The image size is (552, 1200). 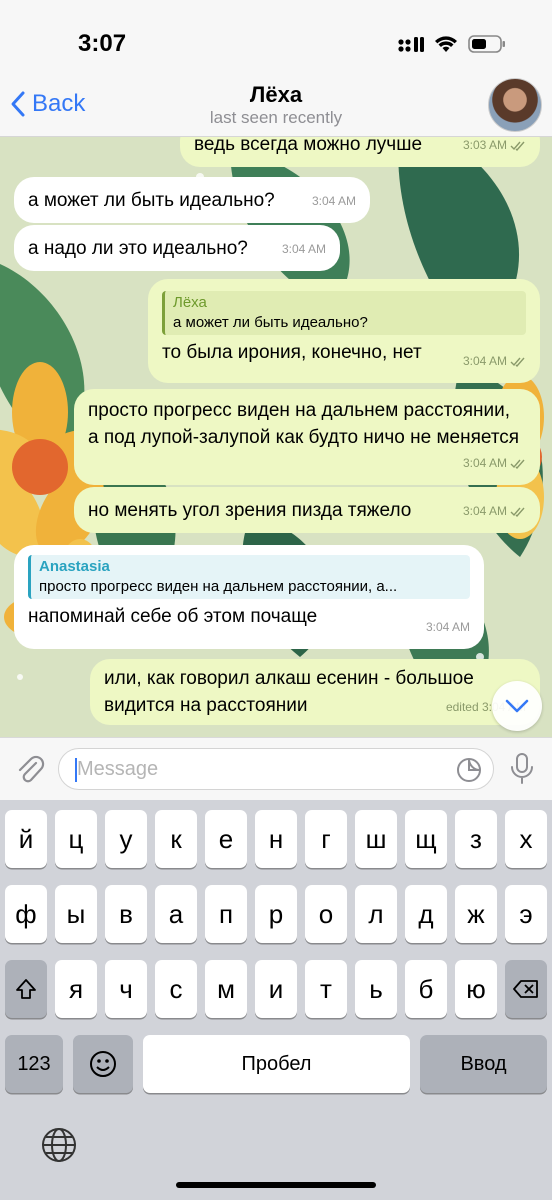 I want to click on reply-preview: Лёха а может ли быть идеально?, so click(x=344, y=313).